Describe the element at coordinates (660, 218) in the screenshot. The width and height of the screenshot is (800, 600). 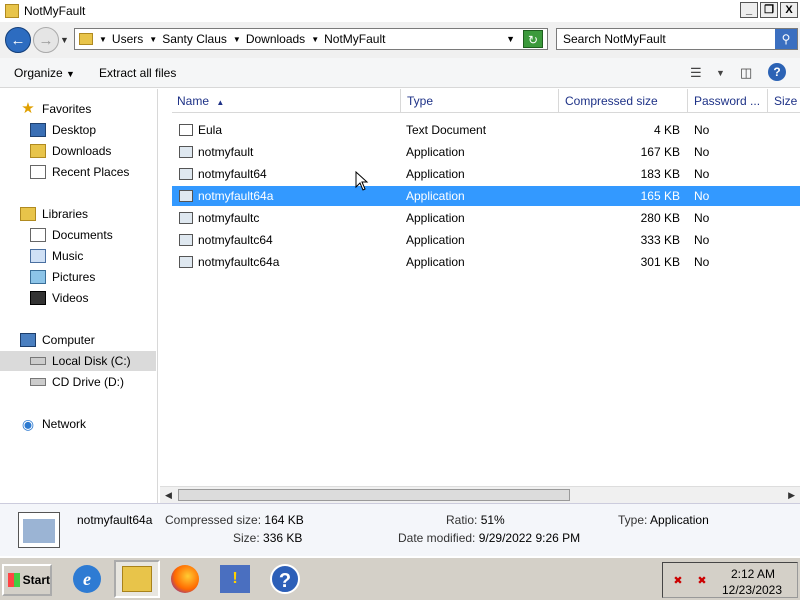
I see `file-compressed-size: 280 KB` at that location.